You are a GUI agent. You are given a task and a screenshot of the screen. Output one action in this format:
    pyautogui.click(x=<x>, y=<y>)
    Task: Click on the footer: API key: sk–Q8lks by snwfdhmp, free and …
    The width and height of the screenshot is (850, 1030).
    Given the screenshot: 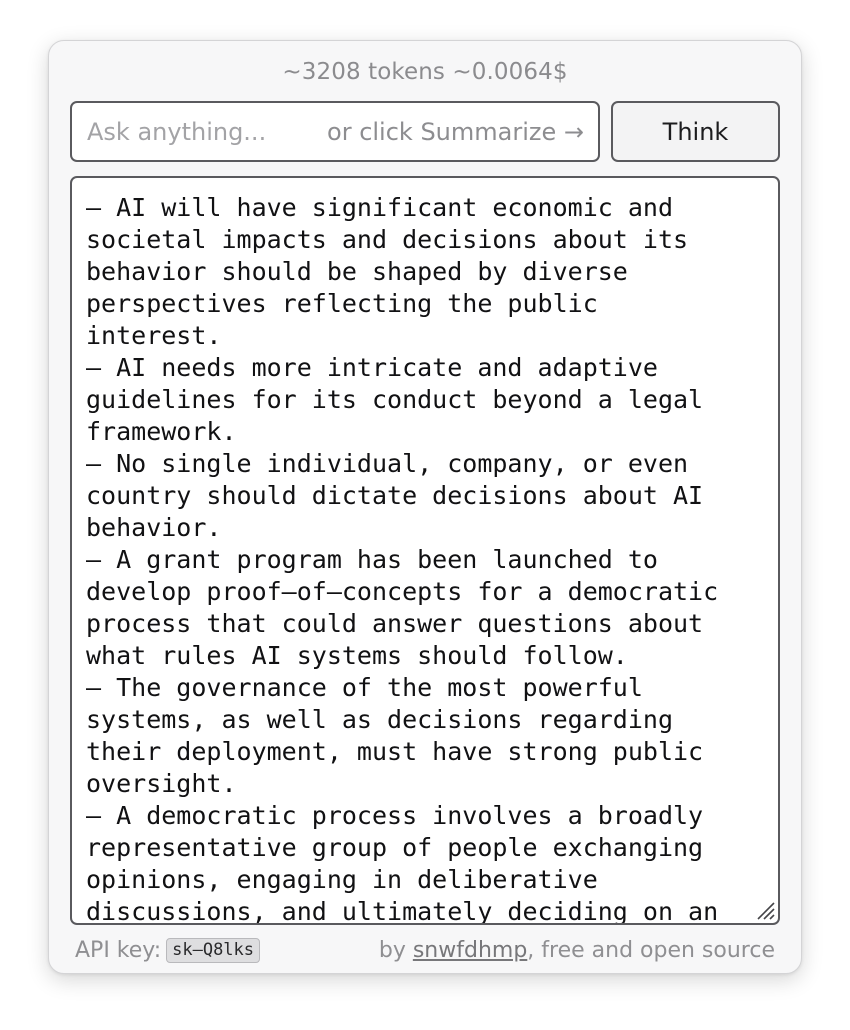 What is the action you would take?
    pyautogui.click(x=425, y=950)
    